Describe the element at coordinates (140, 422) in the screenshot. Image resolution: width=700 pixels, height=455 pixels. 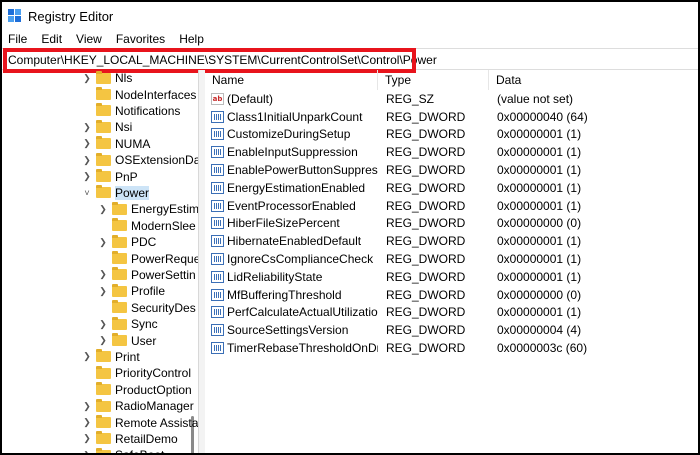
I see `tree-item: ❯ Remote Assista` at that location.